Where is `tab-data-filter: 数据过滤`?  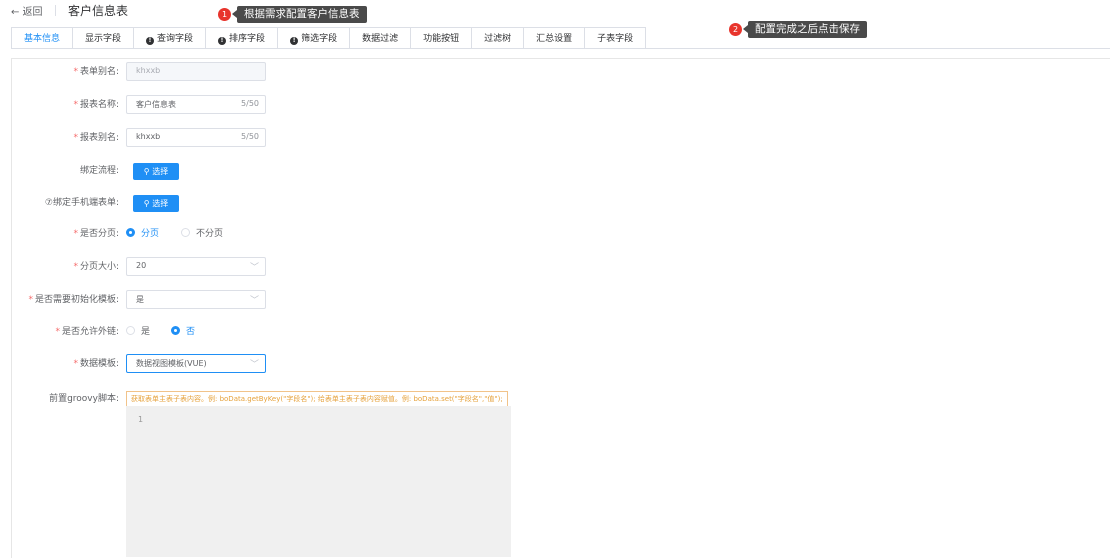
tab-data-filter: 数据过滤 is located at coordinates (380, 38).